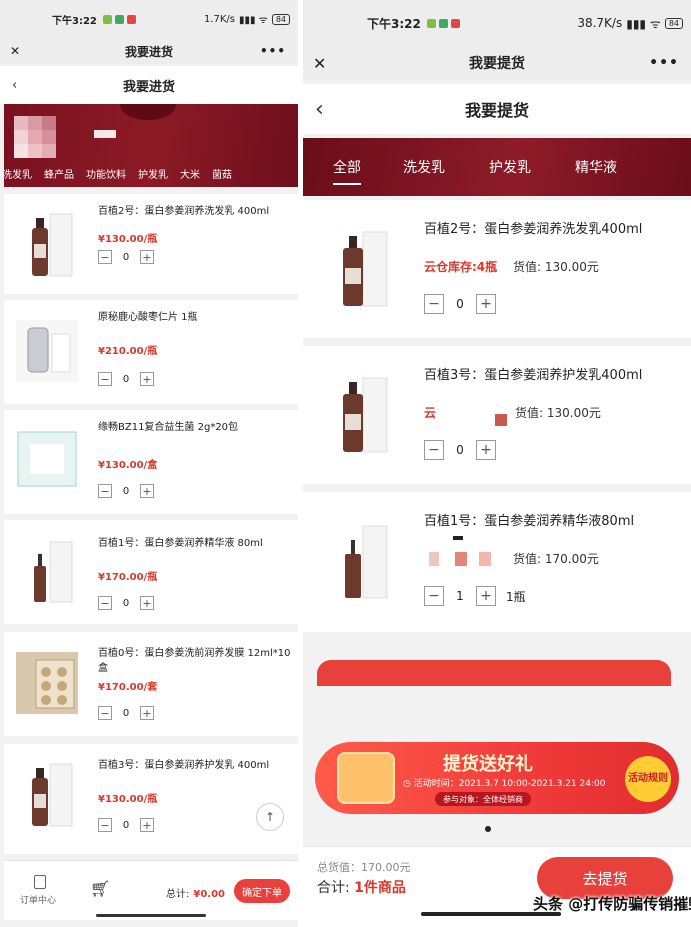 The height and width of the screenshot is (927, 691). What do you see at coordinates (180, 543) in the screenshot?
I see `product-name: 百植1号：蛋白参姜润养精华液 80ml` at bounding box center [180, 543].